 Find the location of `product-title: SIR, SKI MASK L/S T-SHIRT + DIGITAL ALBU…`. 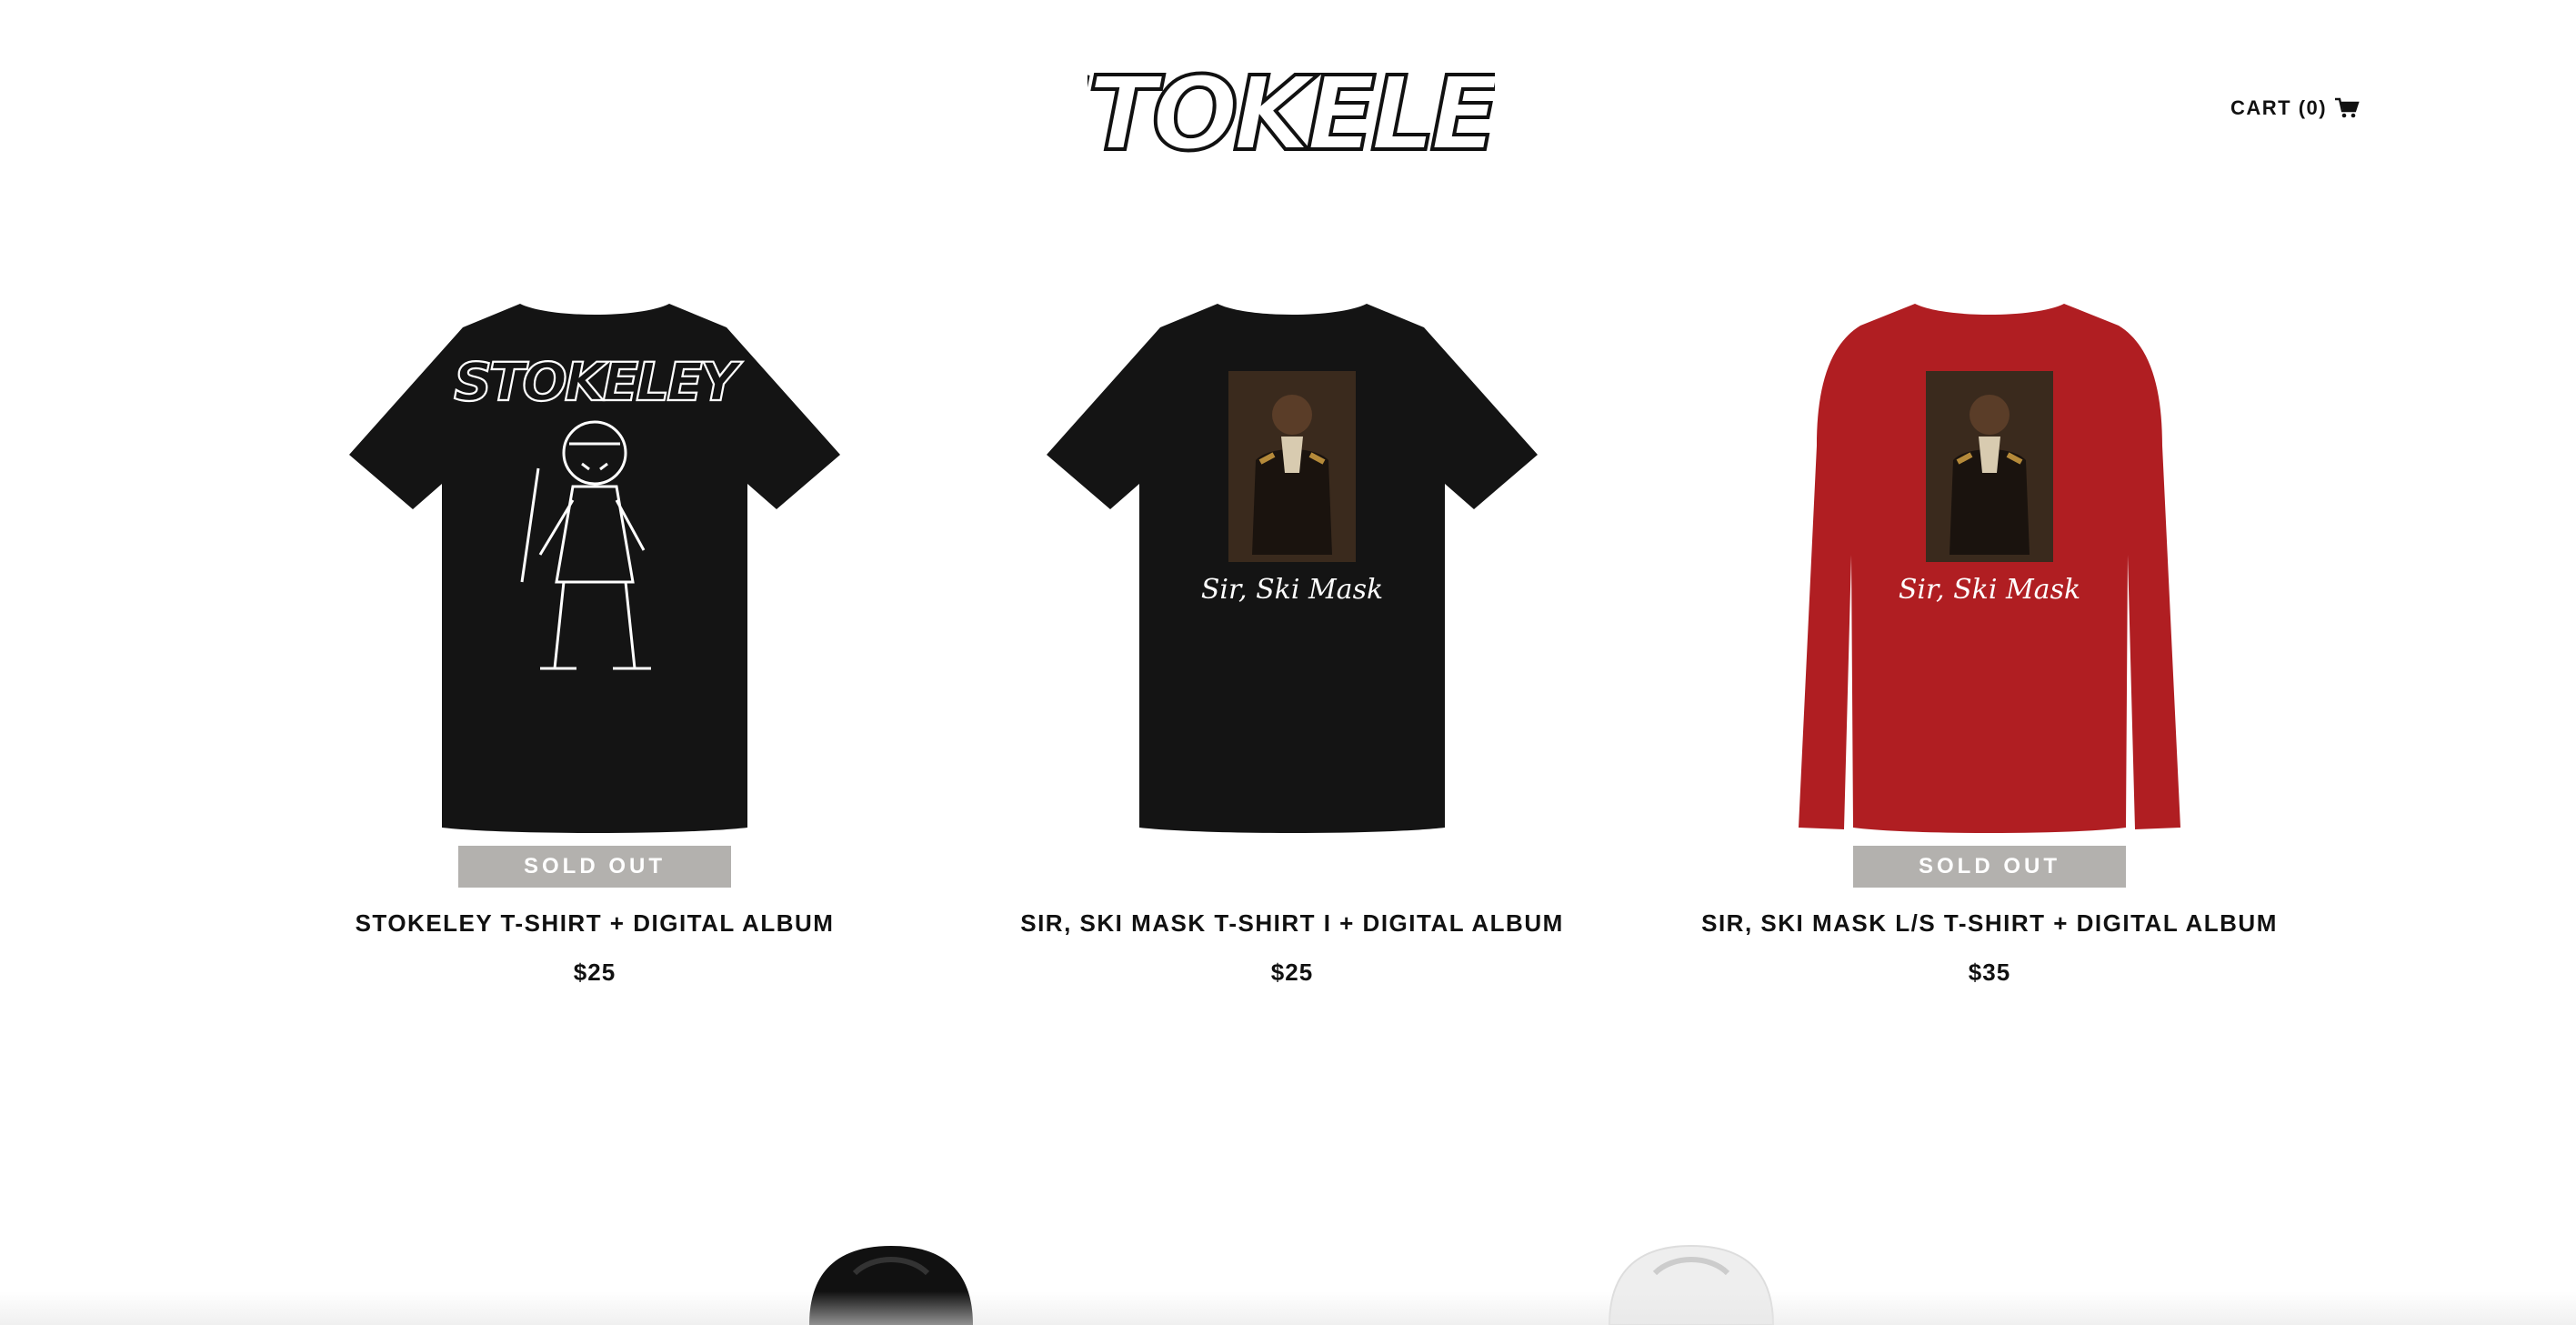

product-title: SIR, SKI MASK L/S T-SHIRT + DIGITAL ALBU… is located at coordinates (1990, 923).